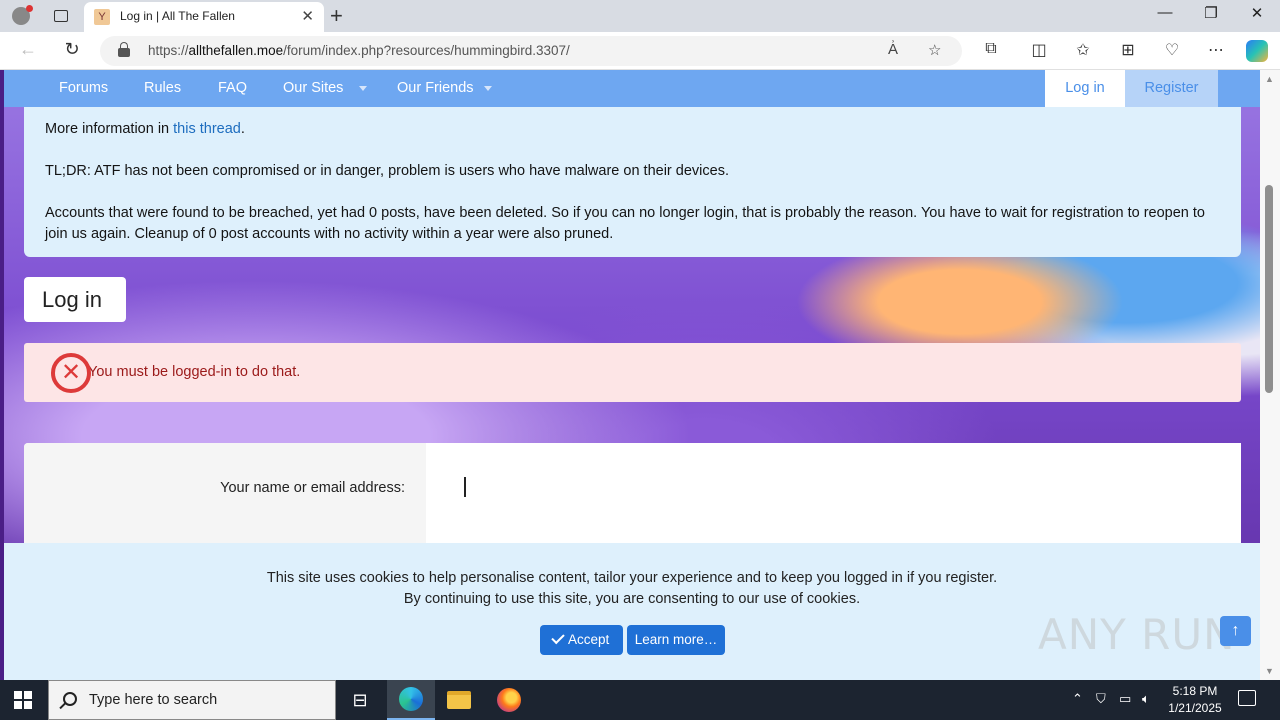 The width and height of the screenshot is (1280, 720). Describe the element at coordinates (232, 88) in the screenshot. I see `nav-faq: FAQ` at that location.